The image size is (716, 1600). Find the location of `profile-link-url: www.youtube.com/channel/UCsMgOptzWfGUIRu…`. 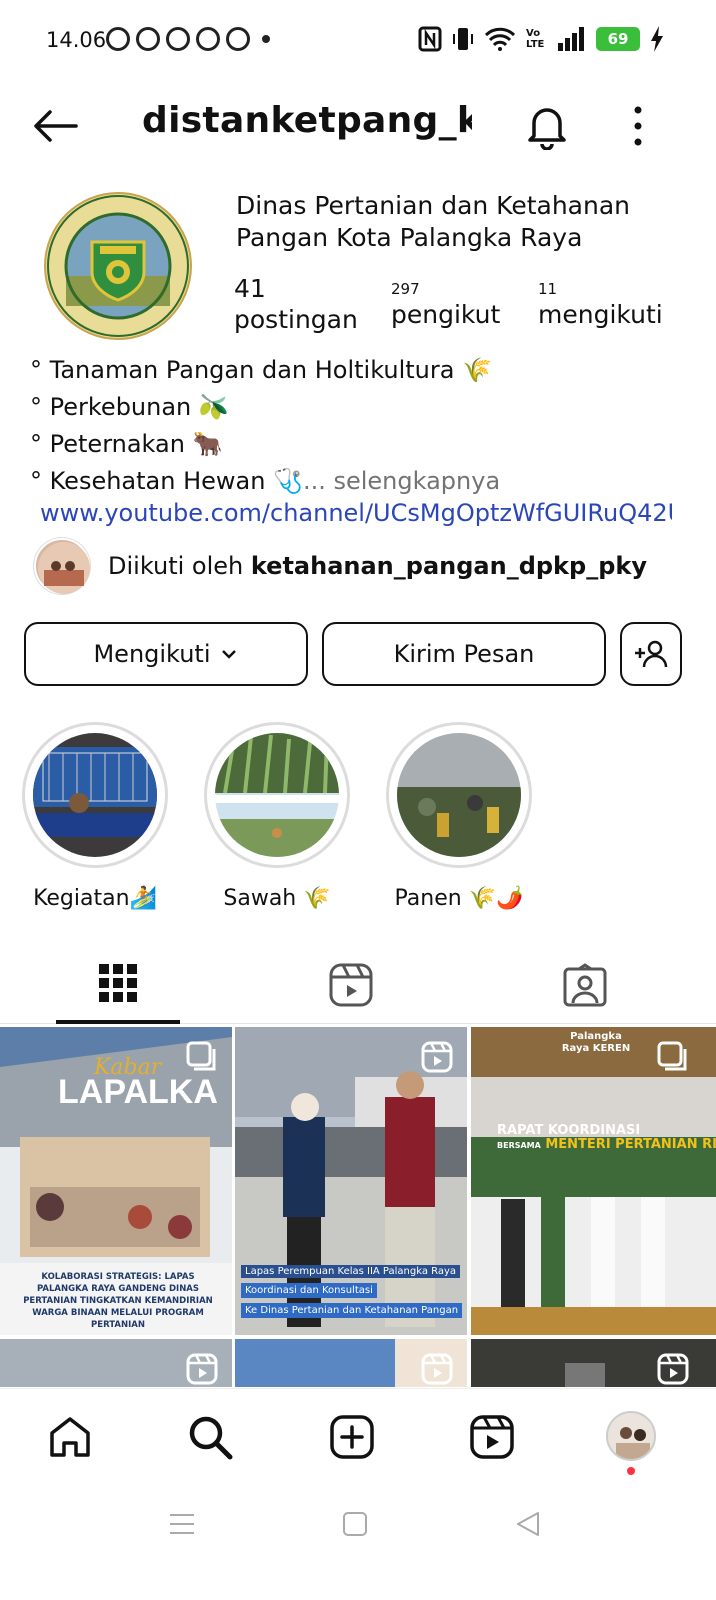

profile-link-url: www.youtube.com/channel/UCsMgOptzWfGUIRu… is located at coordinates (356, 513).